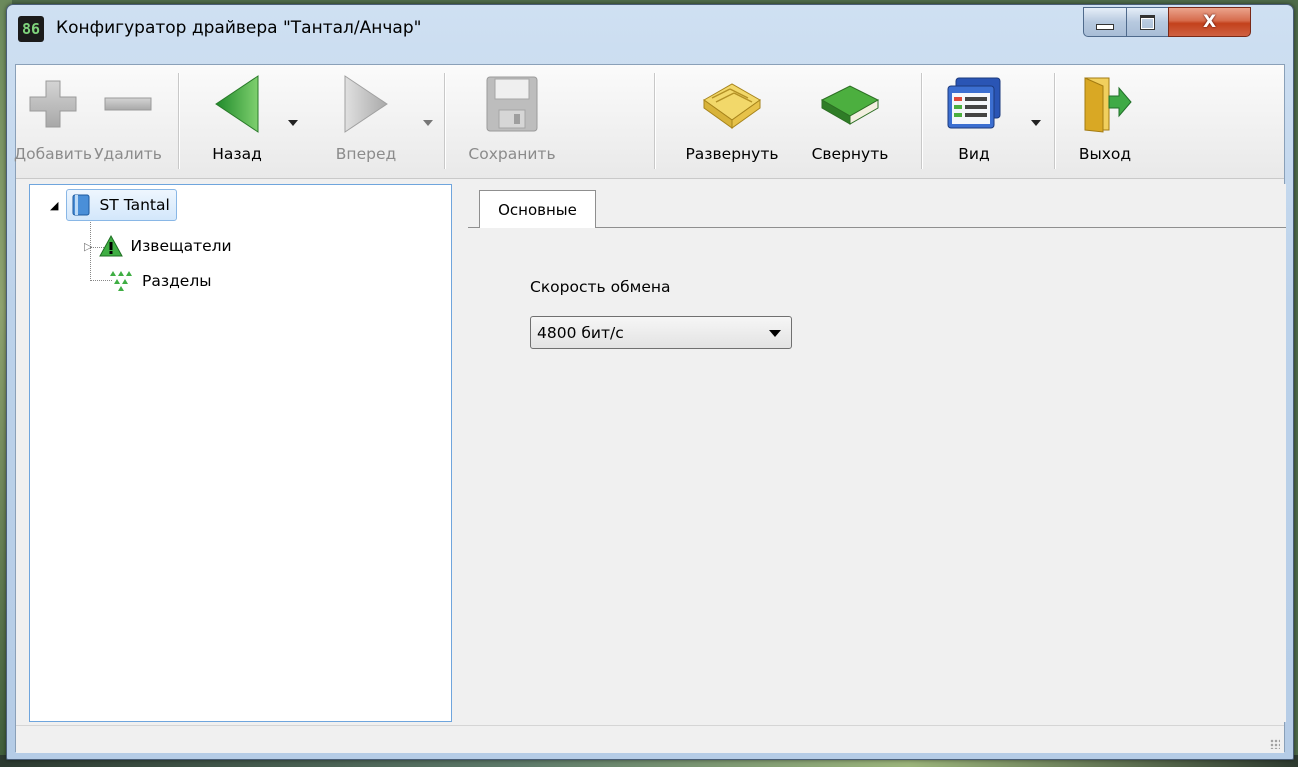 The height and width of the screenshot is (767, 1298). What do you see at coordinates (732, 154) in the screenshot?
I see `expand-label: Развернуть` at bounding box center [732, 154].